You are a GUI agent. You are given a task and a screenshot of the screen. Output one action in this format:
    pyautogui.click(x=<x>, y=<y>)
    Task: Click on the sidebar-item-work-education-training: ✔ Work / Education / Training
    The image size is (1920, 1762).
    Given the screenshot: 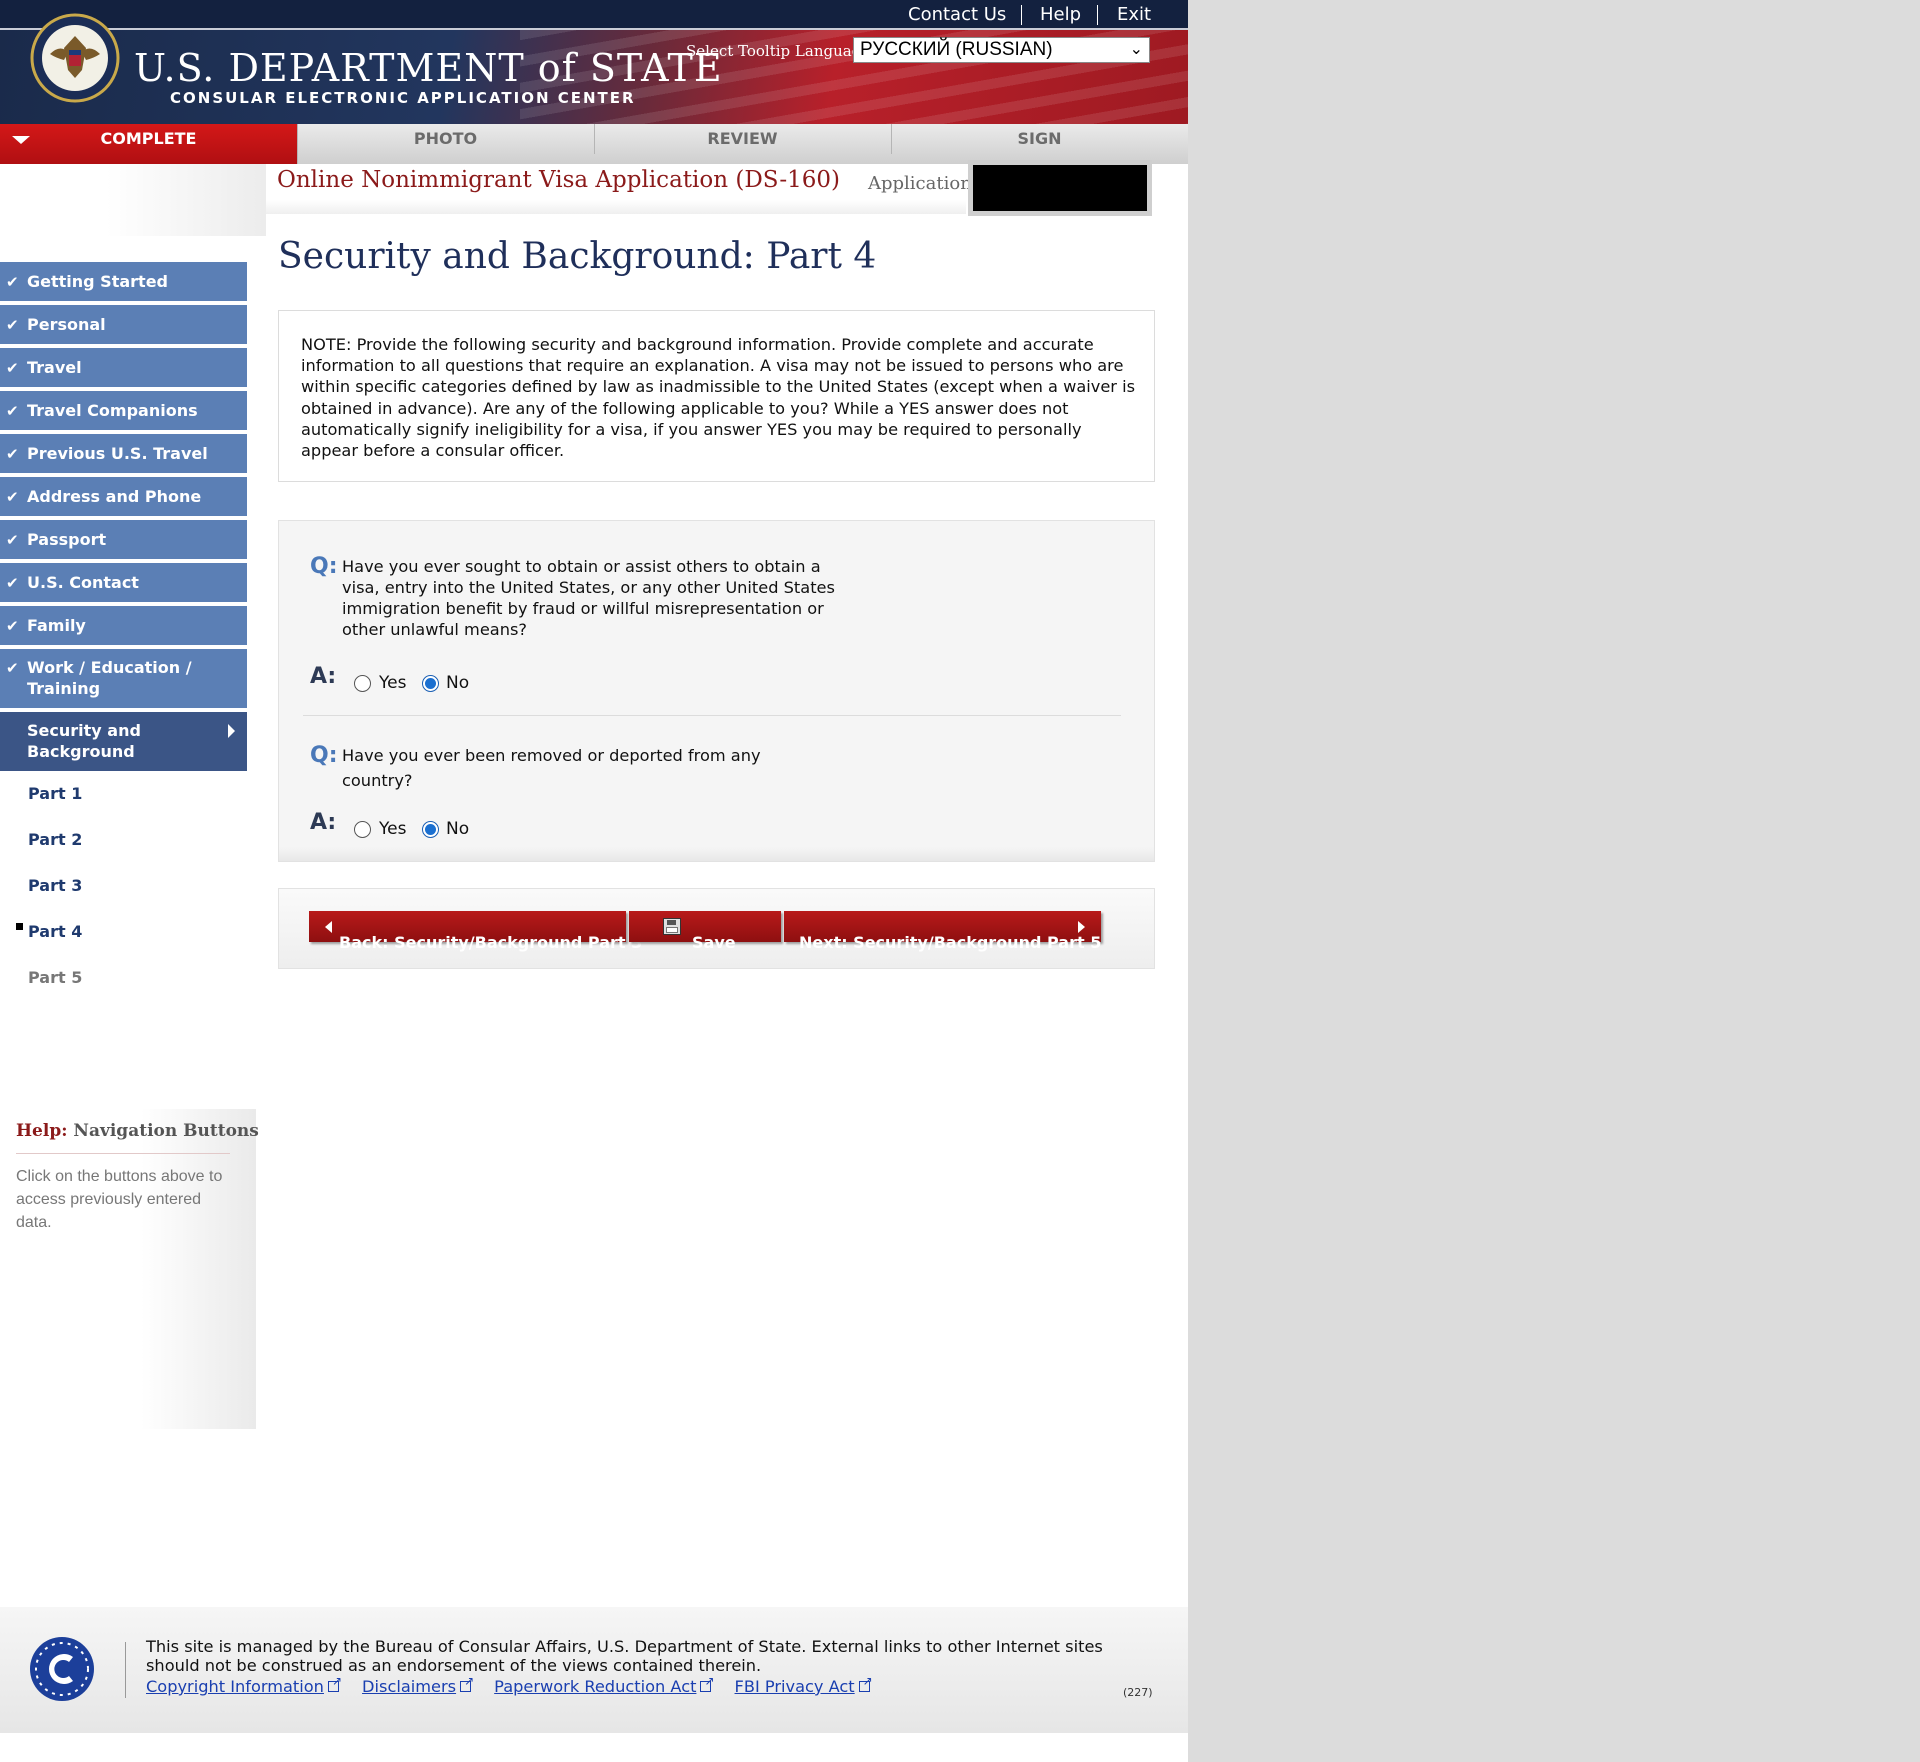 What is the action you would take?
    pyautogui.click(x=123, y=679)
    